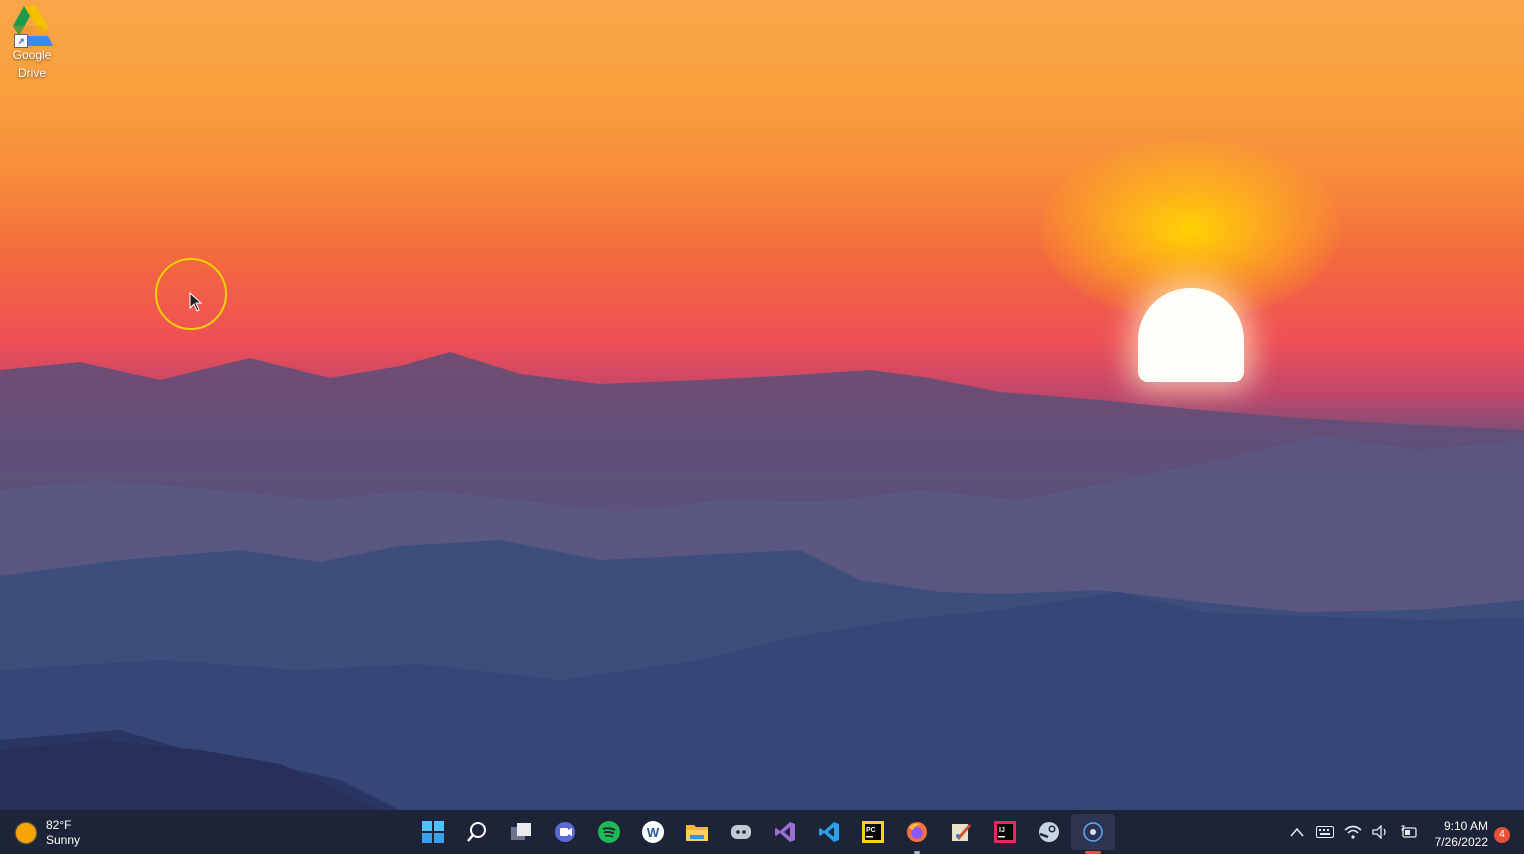 Image resolution: width=1524 pixels, height=854 pixels. What do you see at coordinates (1461, 842) in the screenshot?
I see `clock-date: 7/26/2022` at bounding box center [1461, 842].